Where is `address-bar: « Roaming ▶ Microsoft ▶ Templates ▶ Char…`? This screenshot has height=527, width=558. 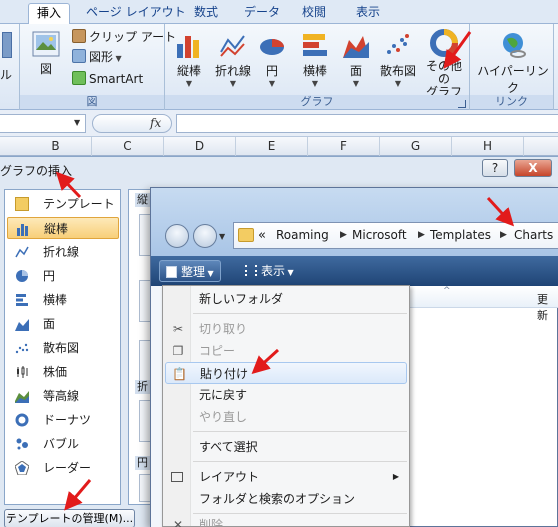 address-bar: « Roaming ▶ Microsoft ▶ Templates ▶ Char… is located at coordinates (395, 235).